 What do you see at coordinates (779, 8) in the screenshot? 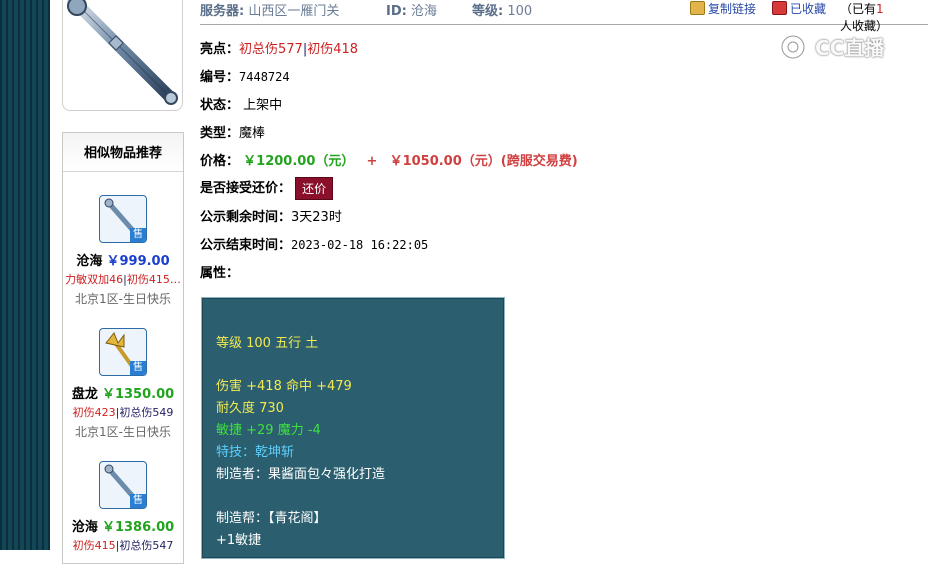
I see `favorite-icon` at bounding box center [779, 8].